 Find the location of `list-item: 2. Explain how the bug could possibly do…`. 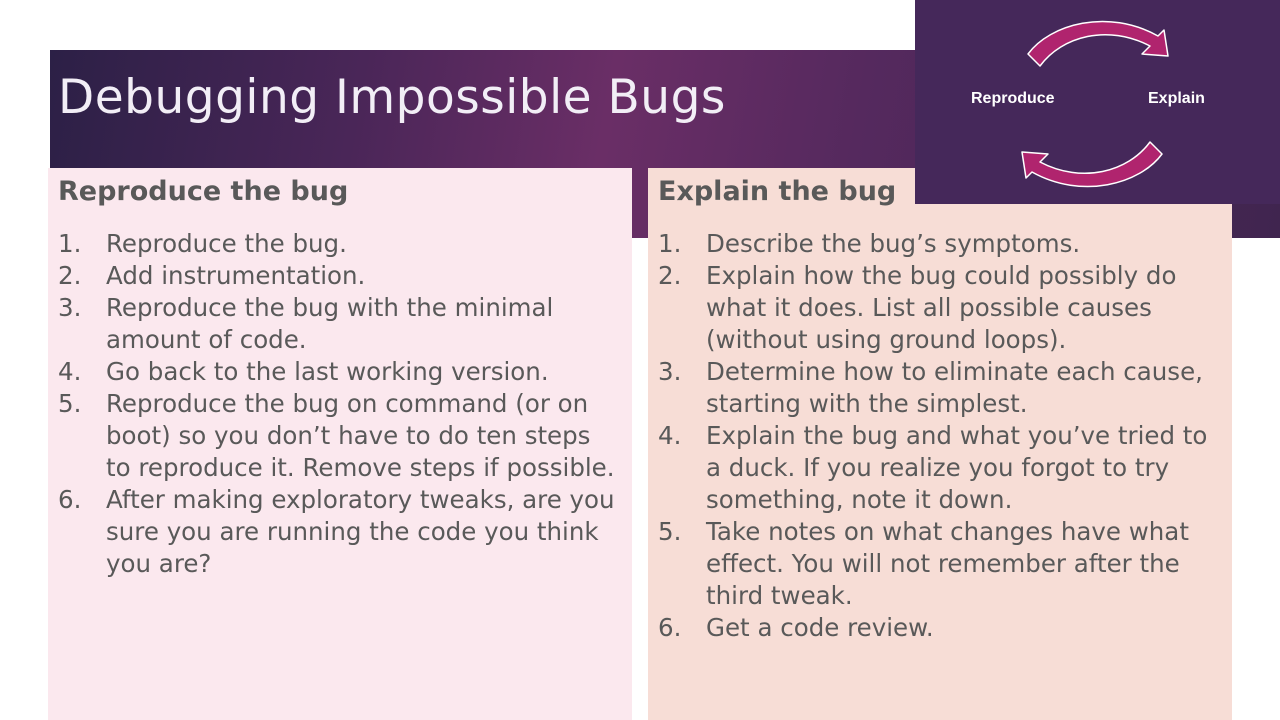

list-item: 2. Explain how the bug could possibly do… is located at coordinates (940, 308).